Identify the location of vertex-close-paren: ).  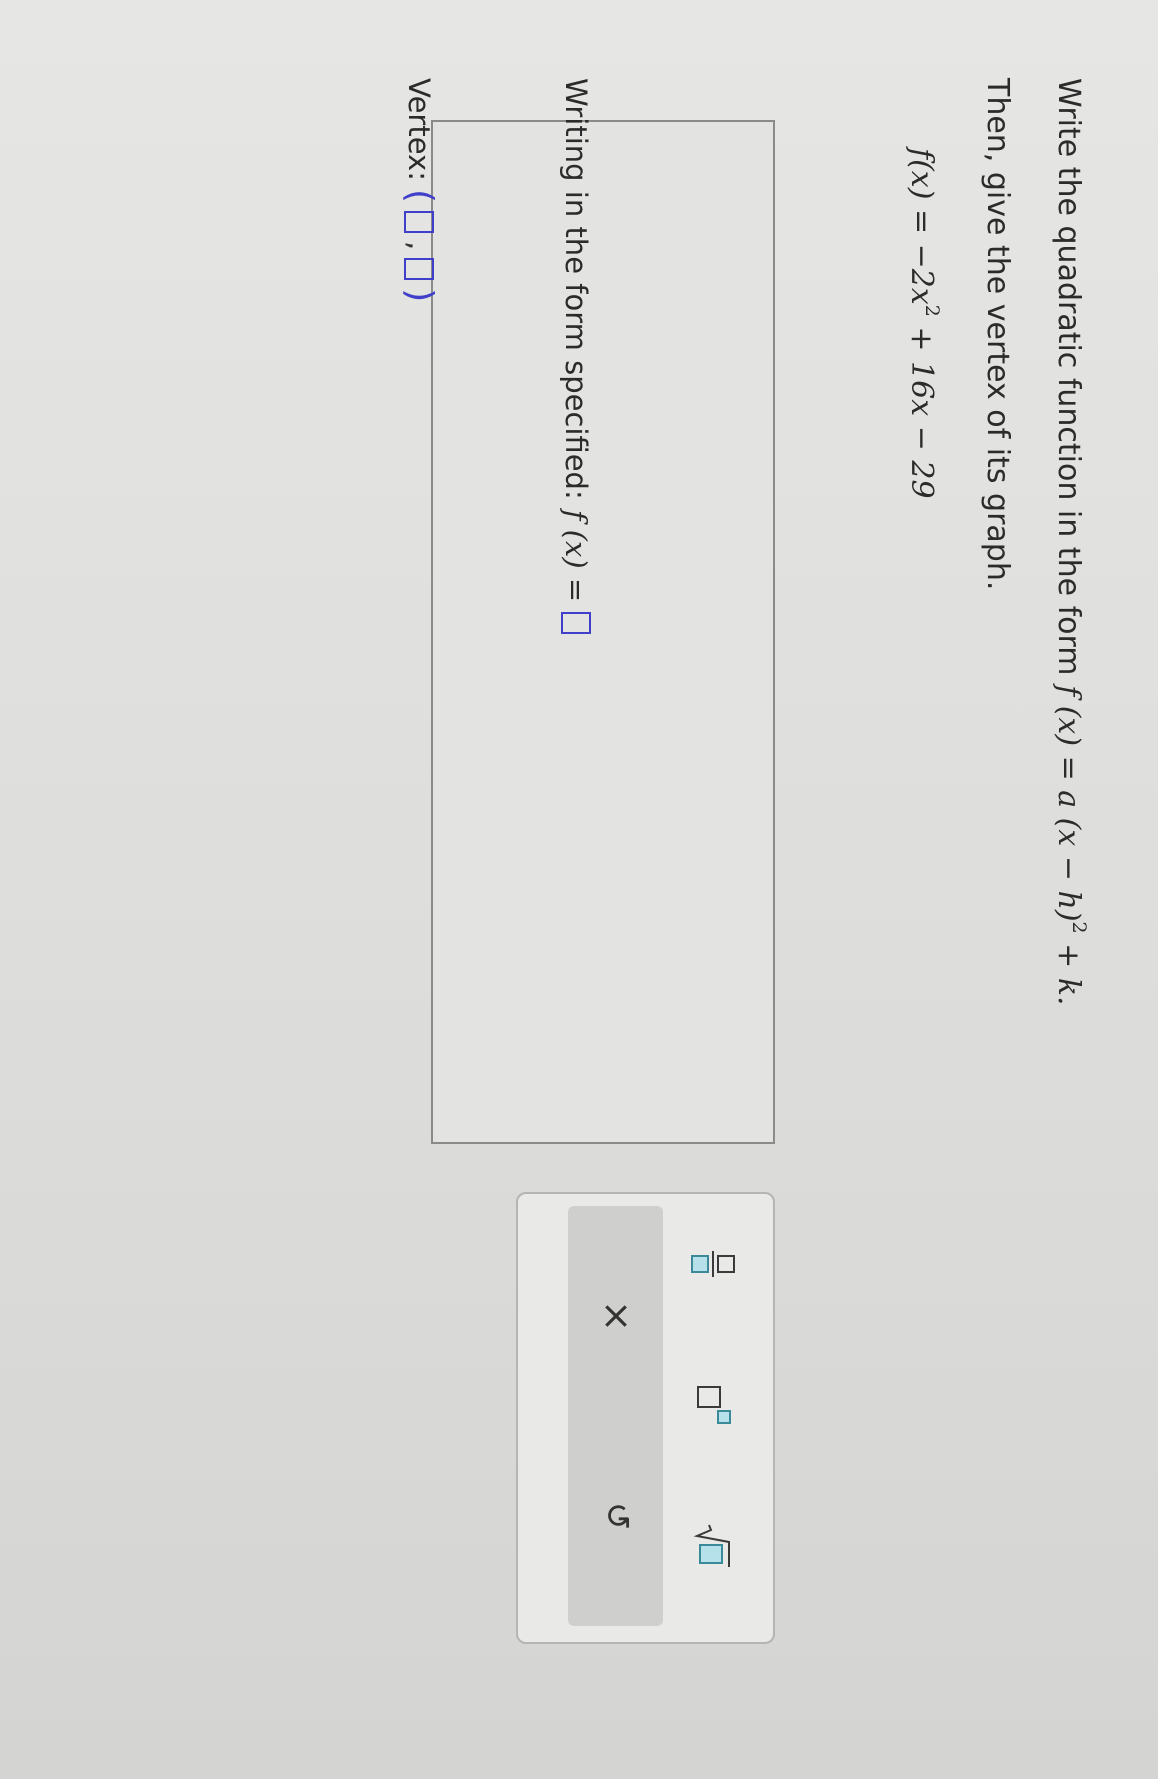
(419, 295).